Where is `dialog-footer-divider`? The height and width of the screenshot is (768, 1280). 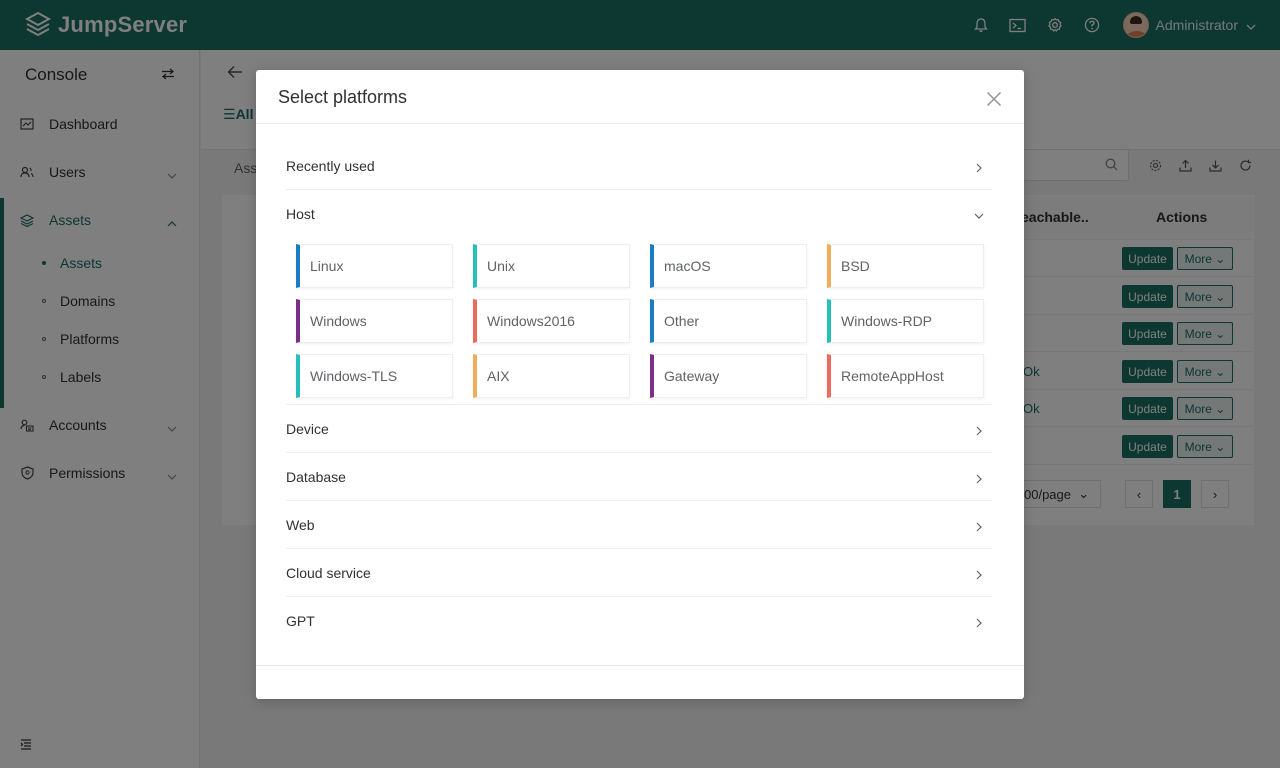
dialog-footer-divider is located at coordinates (640, 665).